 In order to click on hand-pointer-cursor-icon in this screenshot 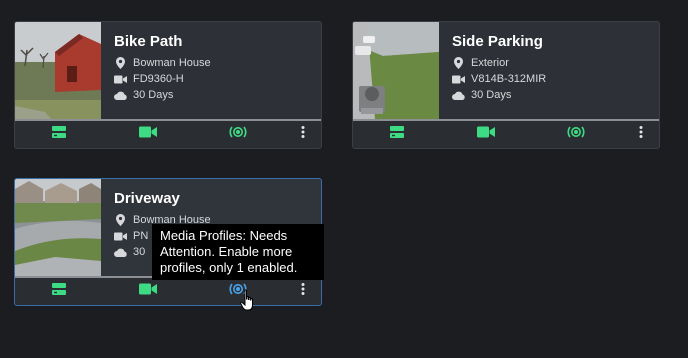, I will do `click(248, 303)`.